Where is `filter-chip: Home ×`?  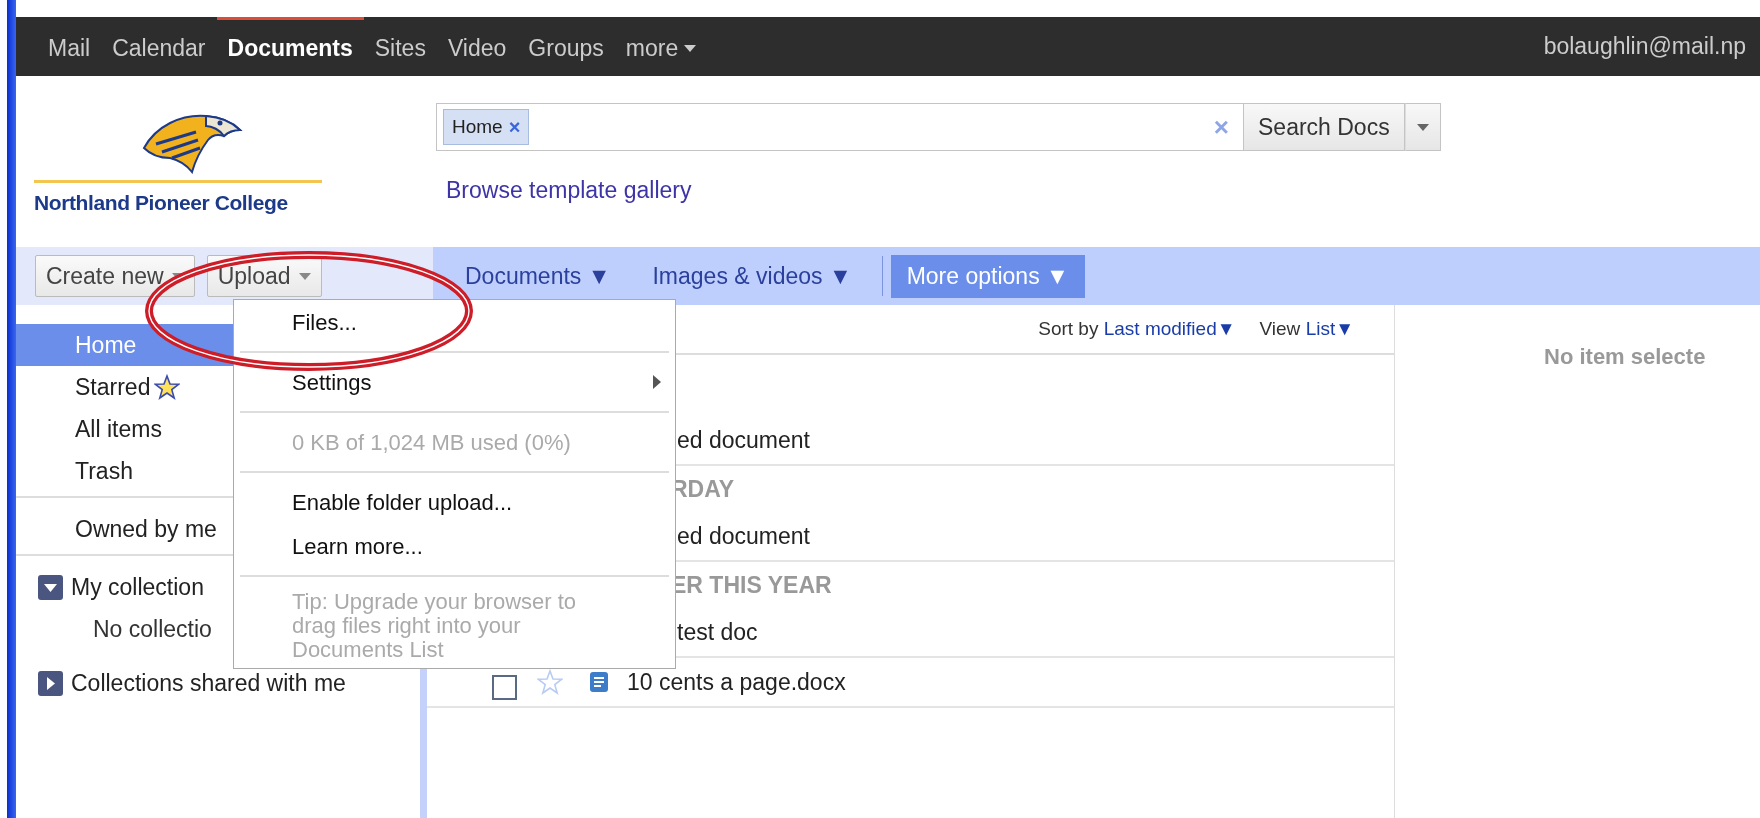 filter-chip: Home × is located at coordinates (486, 127).